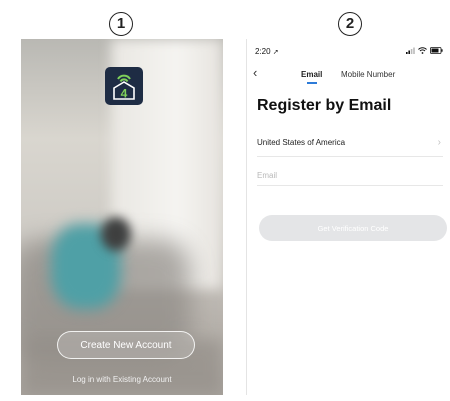 This screenshot has height=401, width=450. What do you see at coordinates (368, 74) in the screenshot?
I see `tab-mobile-number: Mobile Number` at bounding box center [368, 74].